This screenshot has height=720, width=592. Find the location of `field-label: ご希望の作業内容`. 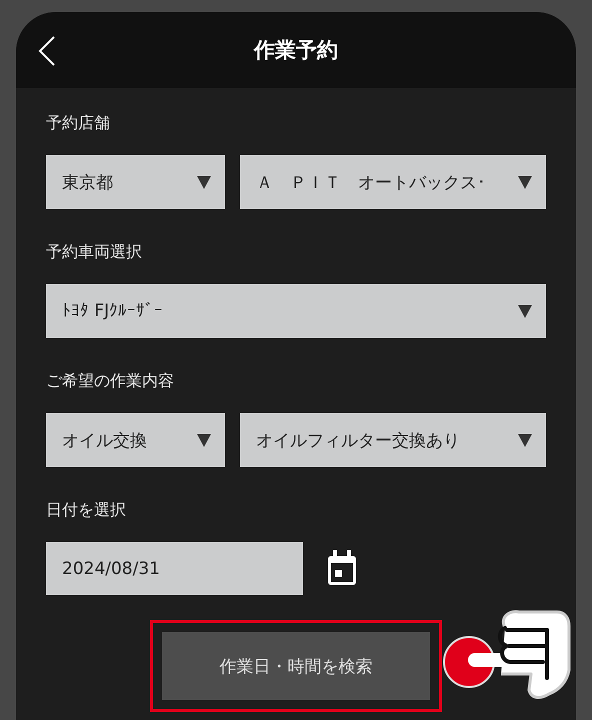

field-label: ご希望の作業内容 is located at coordinates (110, 381).